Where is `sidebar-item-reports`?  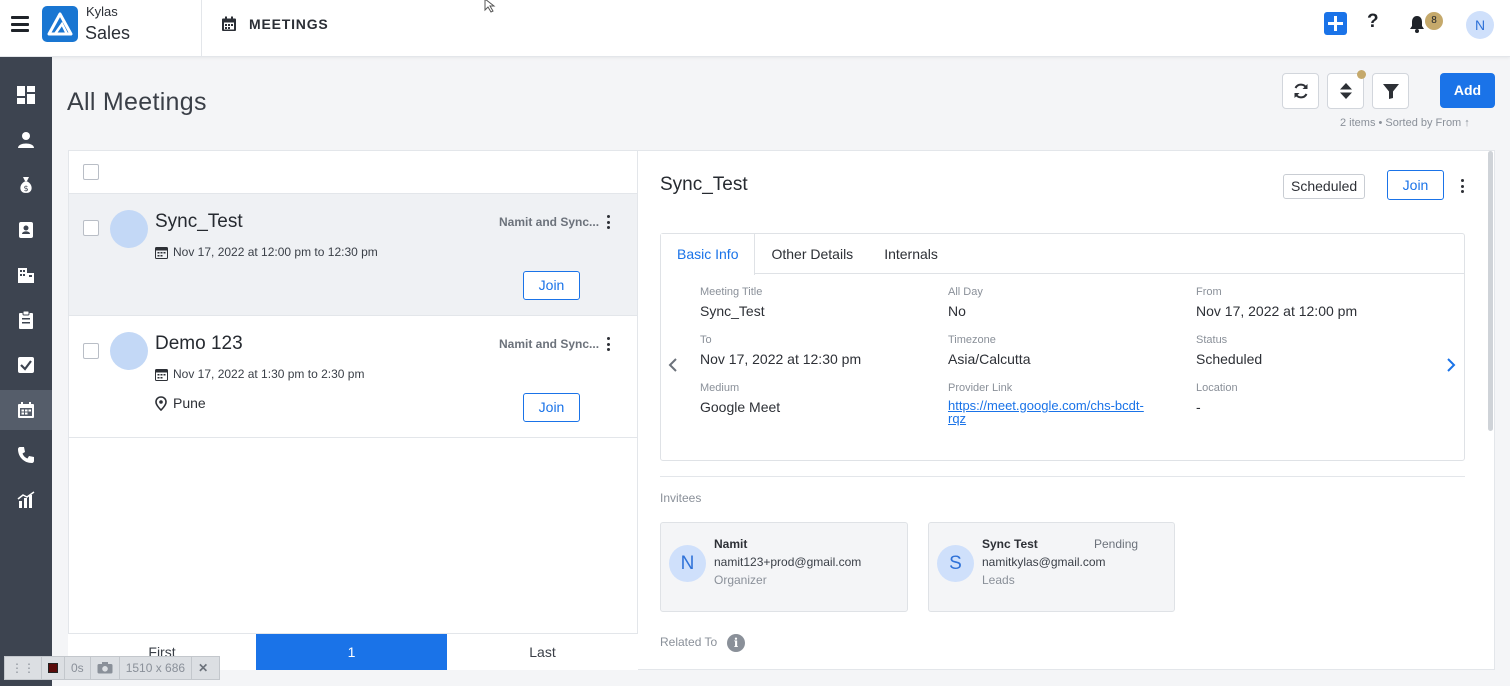
sidebar-item-reports is located at coordinates (26, 500).